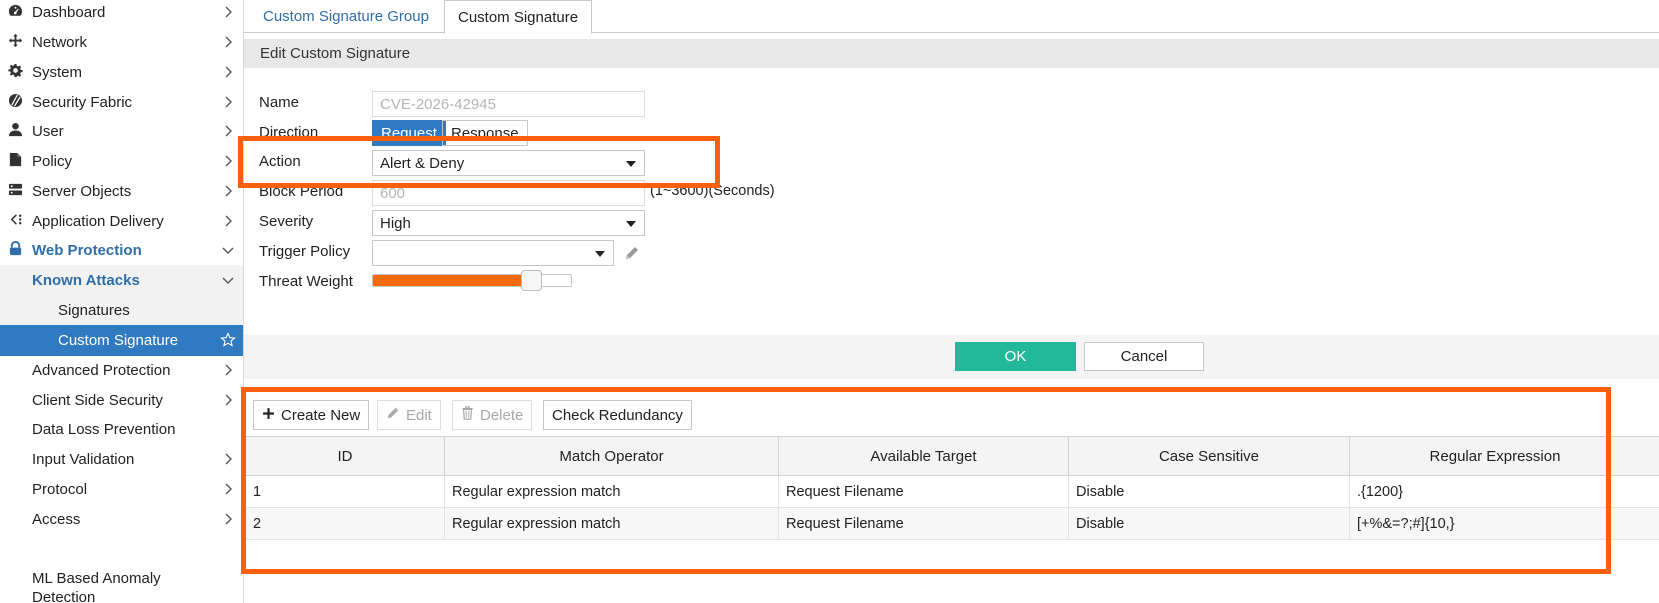 This screenshot has width=1659, height=603. What do you see at coordinates (48, 131) in the screenshot?
I see `sidebar-item-label: User` at bounding box center [48, 131].